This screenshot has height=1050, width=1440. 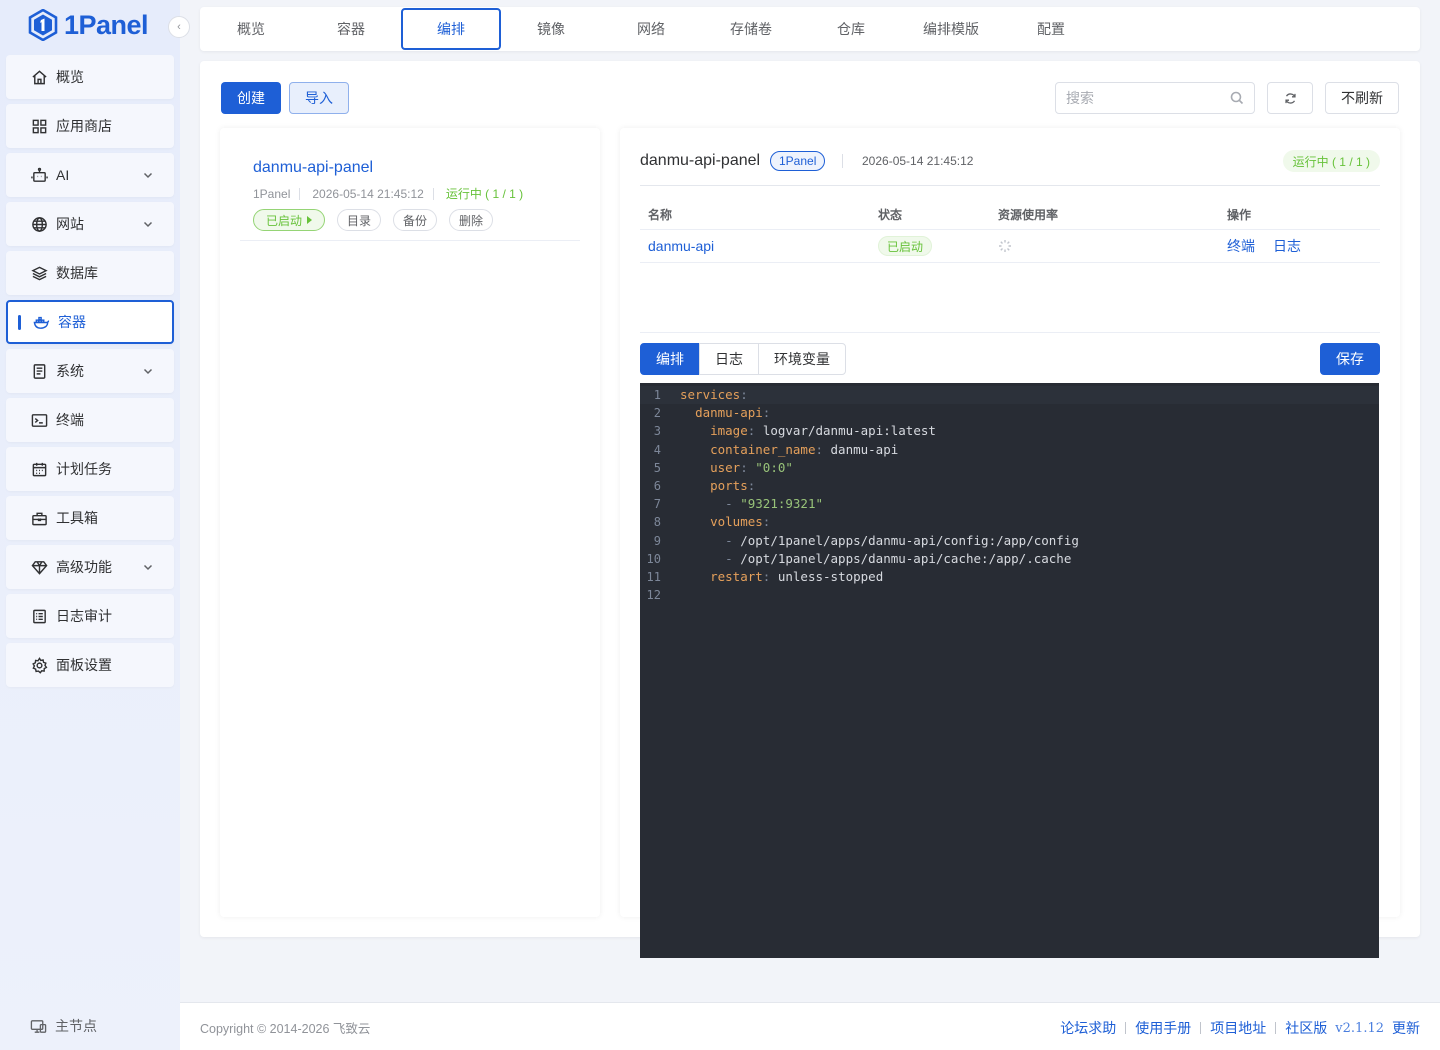 I want to click on tab-volumes: 存储卷, so click(x=751, y=29).